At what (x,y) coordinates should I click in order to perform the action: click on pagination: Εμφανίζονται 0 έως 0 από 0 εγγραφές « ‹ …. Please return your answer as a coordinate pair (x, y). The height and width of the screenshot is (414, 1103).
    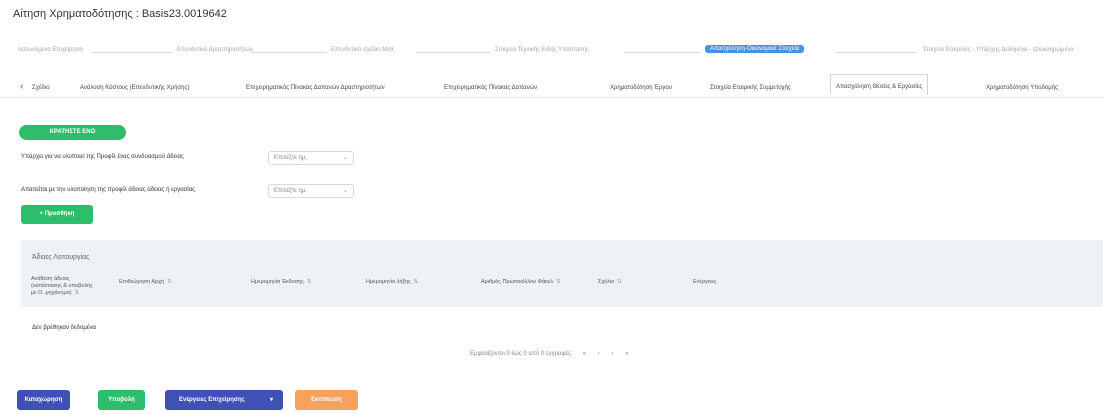
    Looking at the image, I should click on (554, 354).